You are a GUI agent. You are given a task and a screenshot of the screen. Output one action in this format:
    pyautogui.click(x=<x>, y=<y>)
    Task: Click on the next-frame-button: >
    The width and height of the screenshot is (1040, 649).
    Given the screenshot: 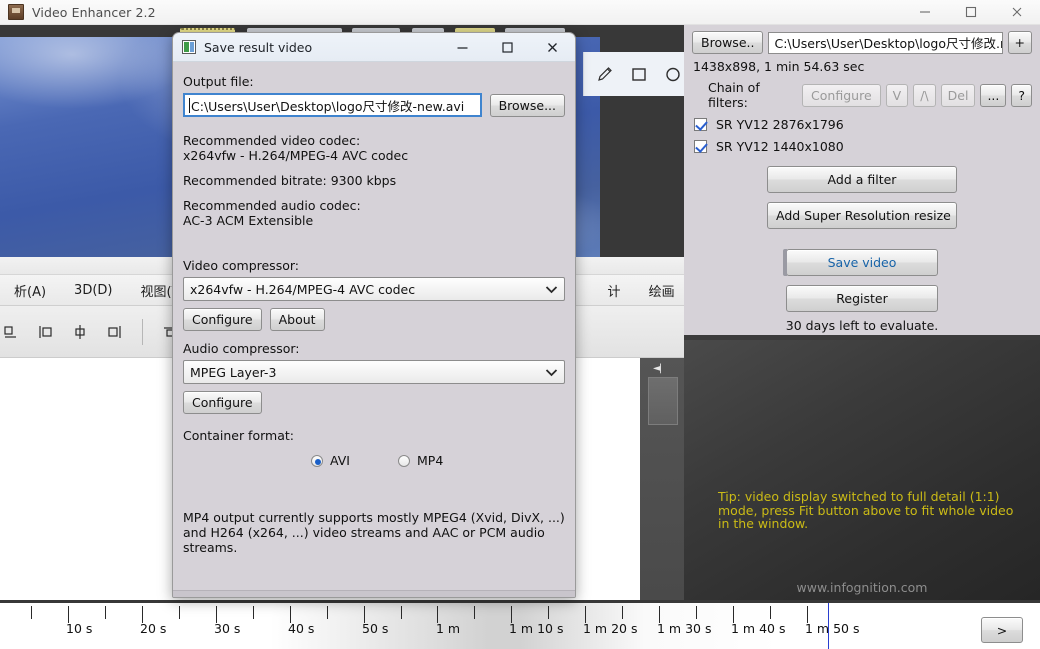 What is the action you would take?
    pyautogui.click(x=1002, y=630)
    